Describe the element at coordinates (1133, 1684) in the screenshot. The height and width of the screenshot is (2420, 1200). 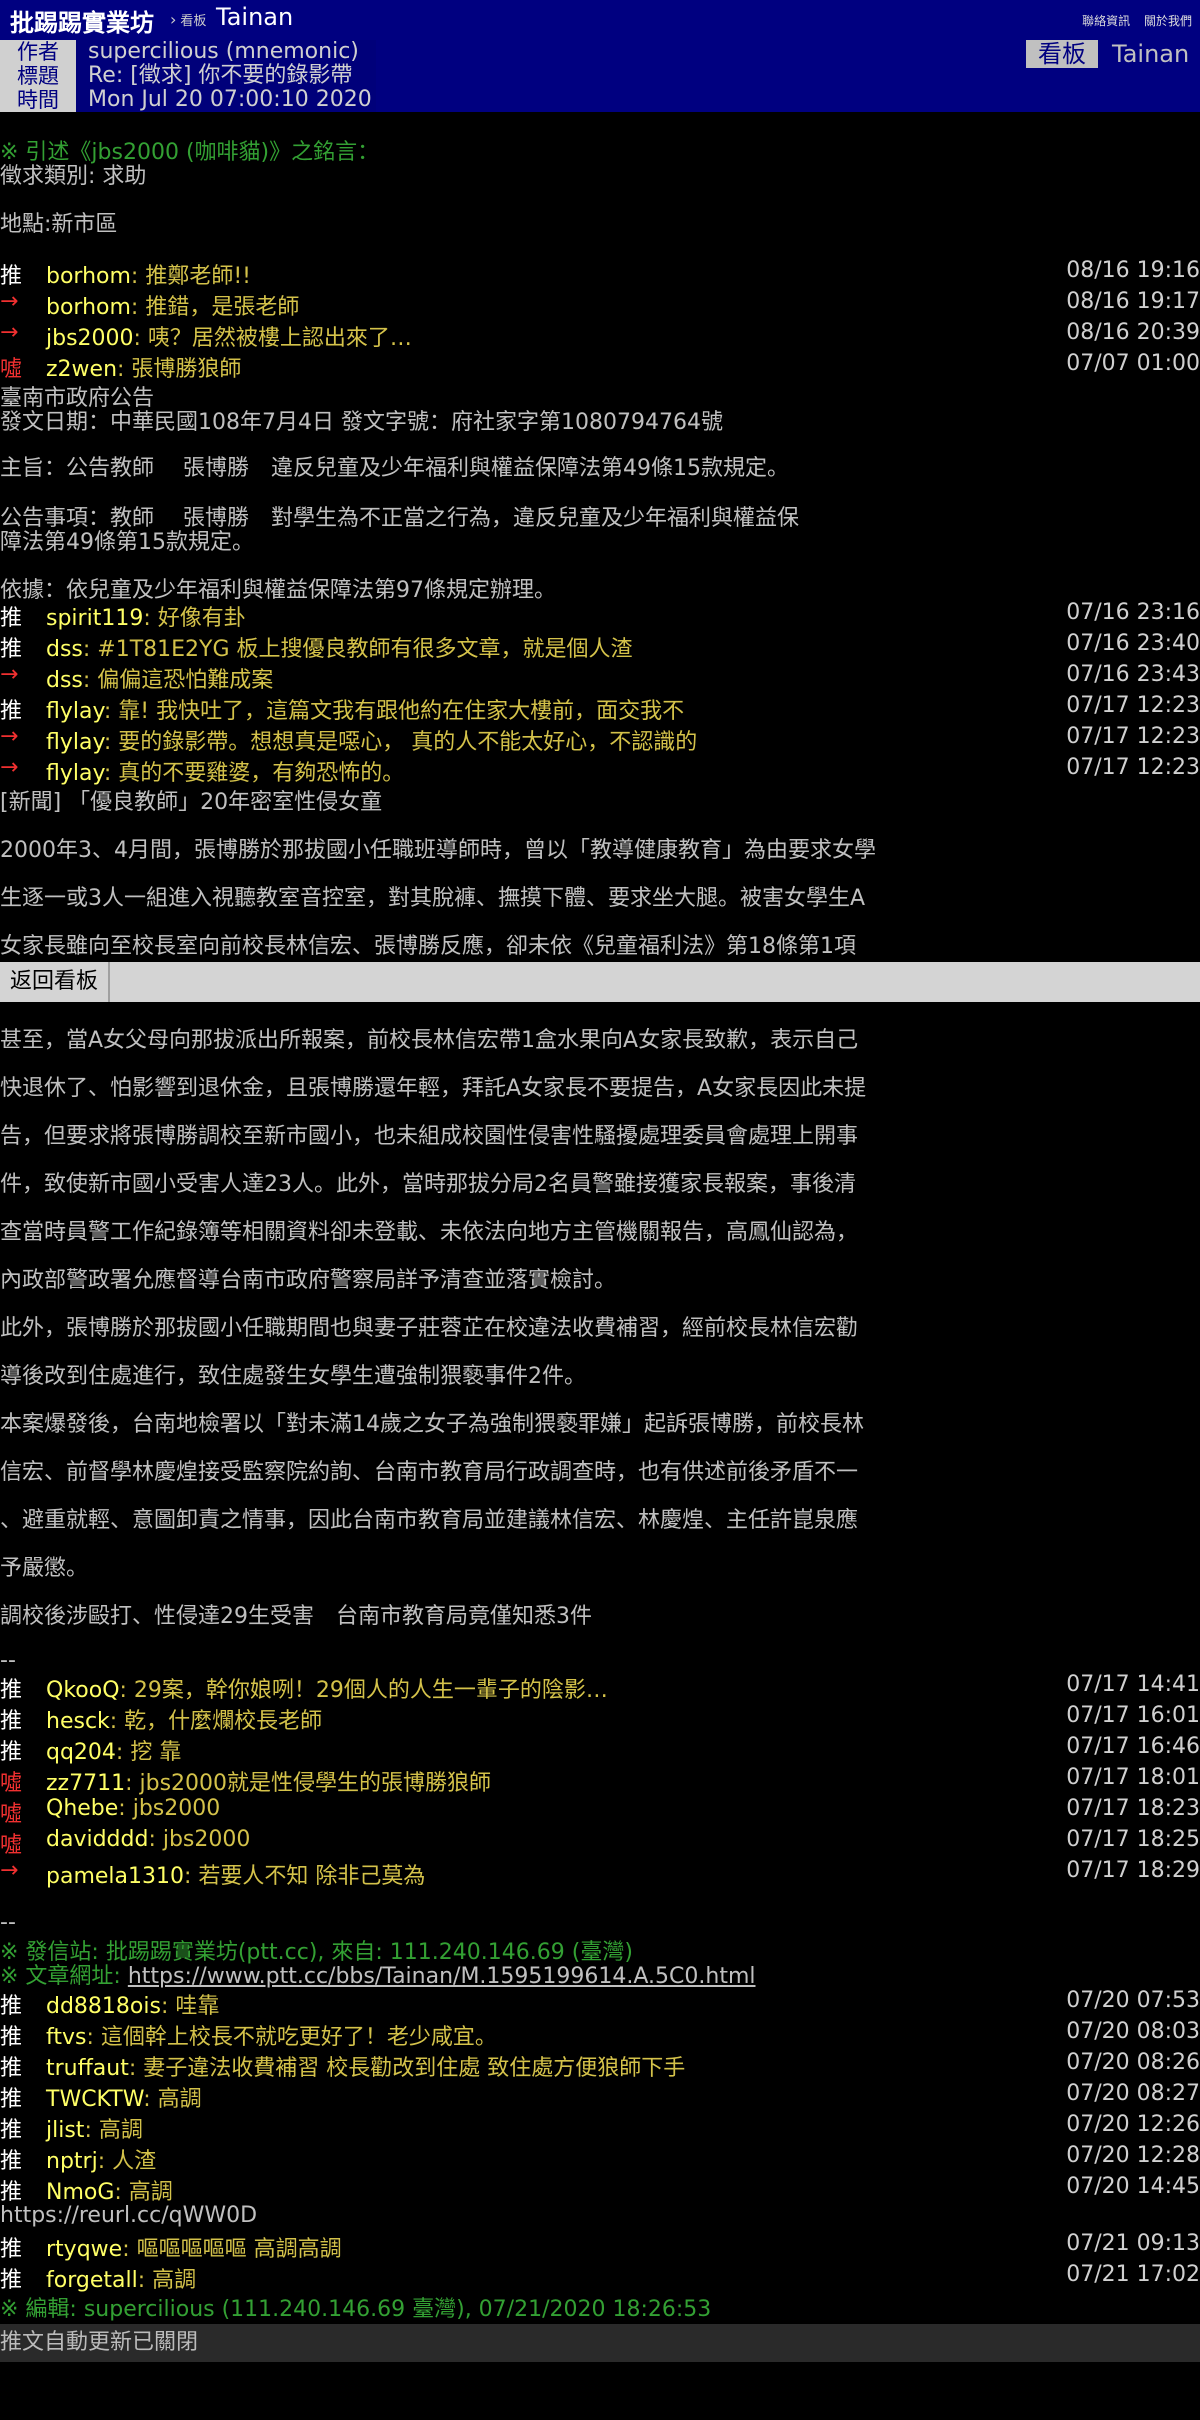
I see `push-time: 07/17 14:41` at that location.